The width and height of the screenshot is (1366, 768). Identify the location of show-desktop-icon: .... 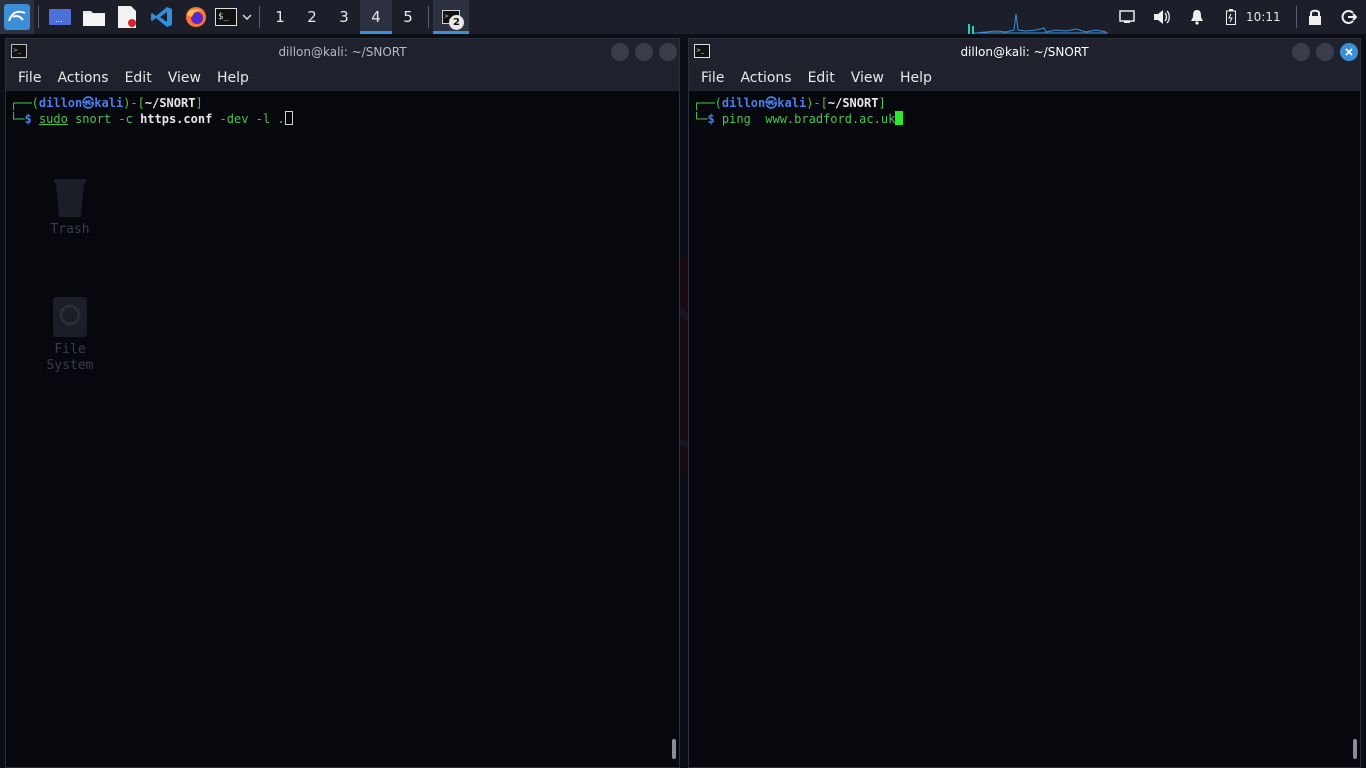
(60, 17).